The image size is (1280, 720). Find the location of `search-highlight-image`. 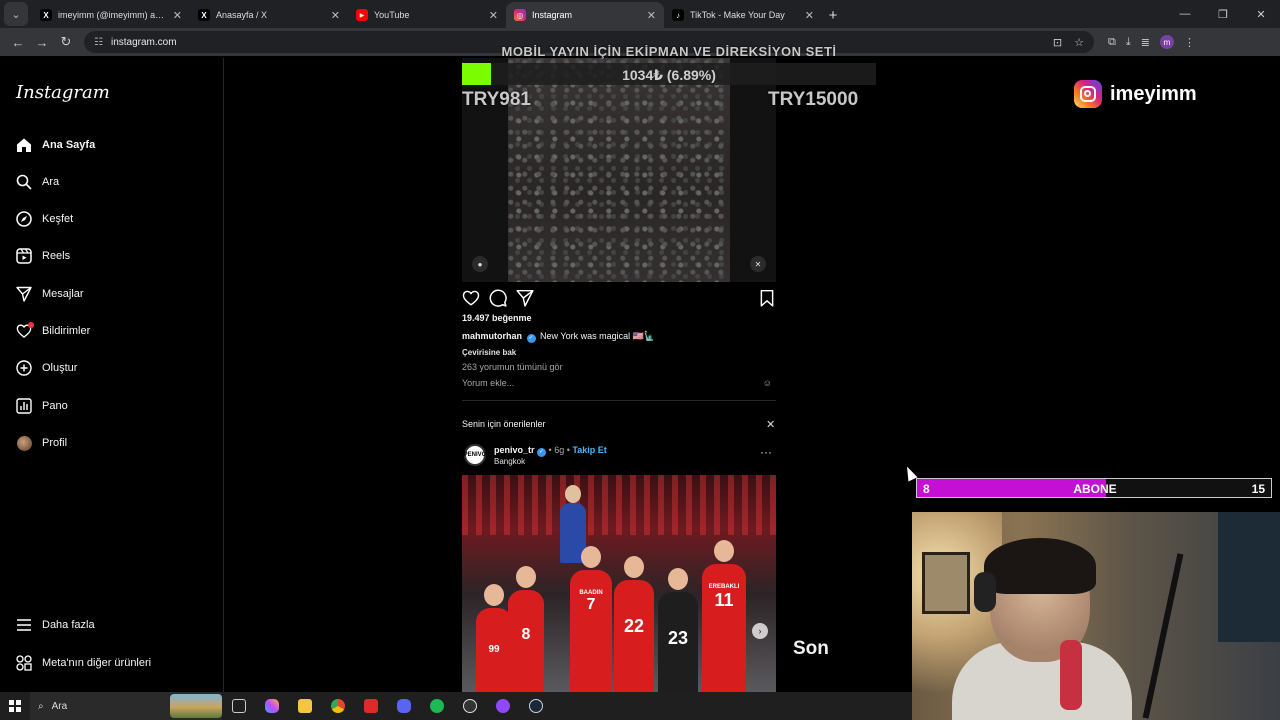

search-highlight-image is located at coordinates (196, 706).